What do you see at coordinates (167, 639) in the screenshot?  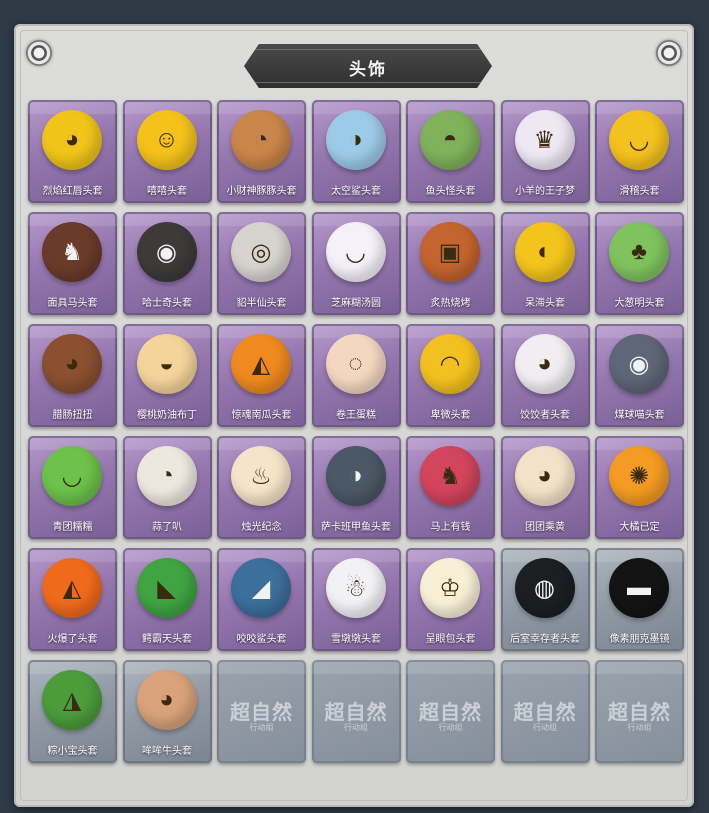 I see `item-label: 鳄霸天头套` at bounding box center [167, 639].